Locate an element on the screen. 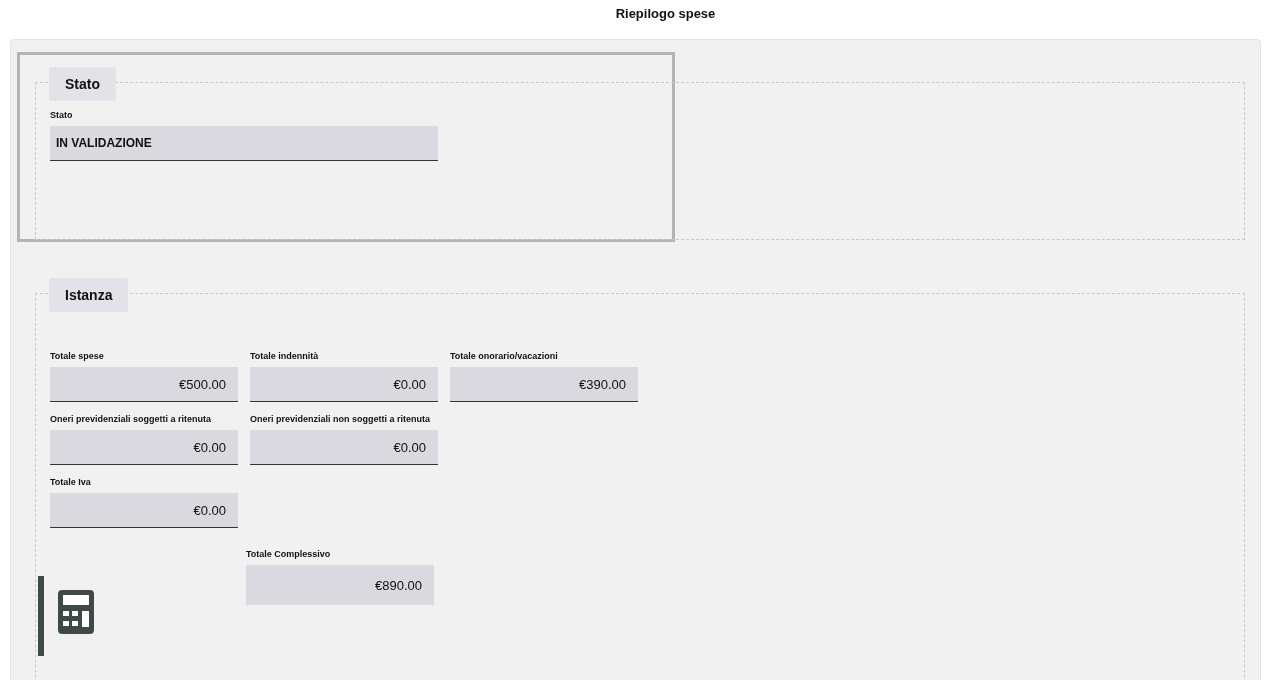  field-label: Totale spese is located at coordinates (77, 356).